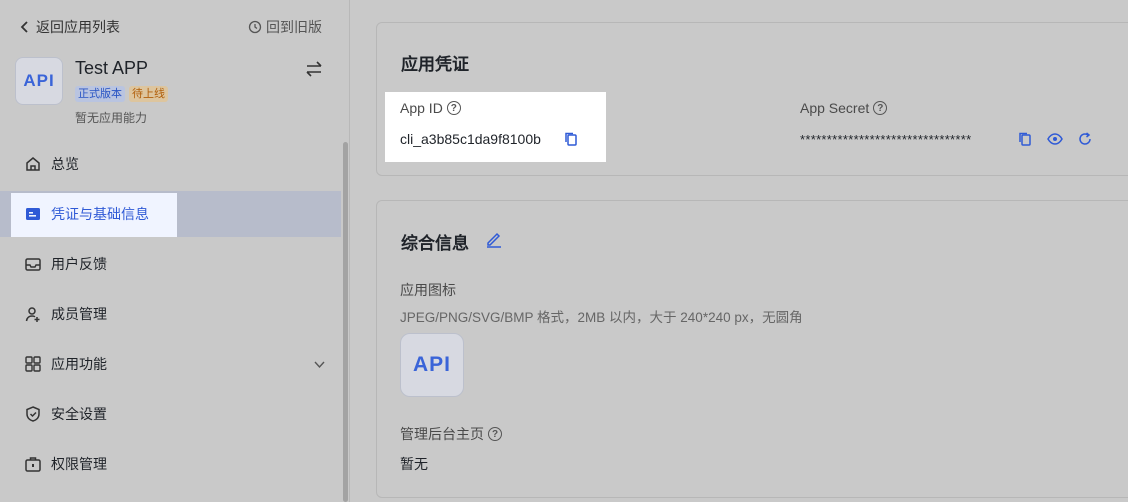  What do you see at coordinates (494, 239) in the screenshot?
I see `edit-icon` at bounding box center [494, 239].